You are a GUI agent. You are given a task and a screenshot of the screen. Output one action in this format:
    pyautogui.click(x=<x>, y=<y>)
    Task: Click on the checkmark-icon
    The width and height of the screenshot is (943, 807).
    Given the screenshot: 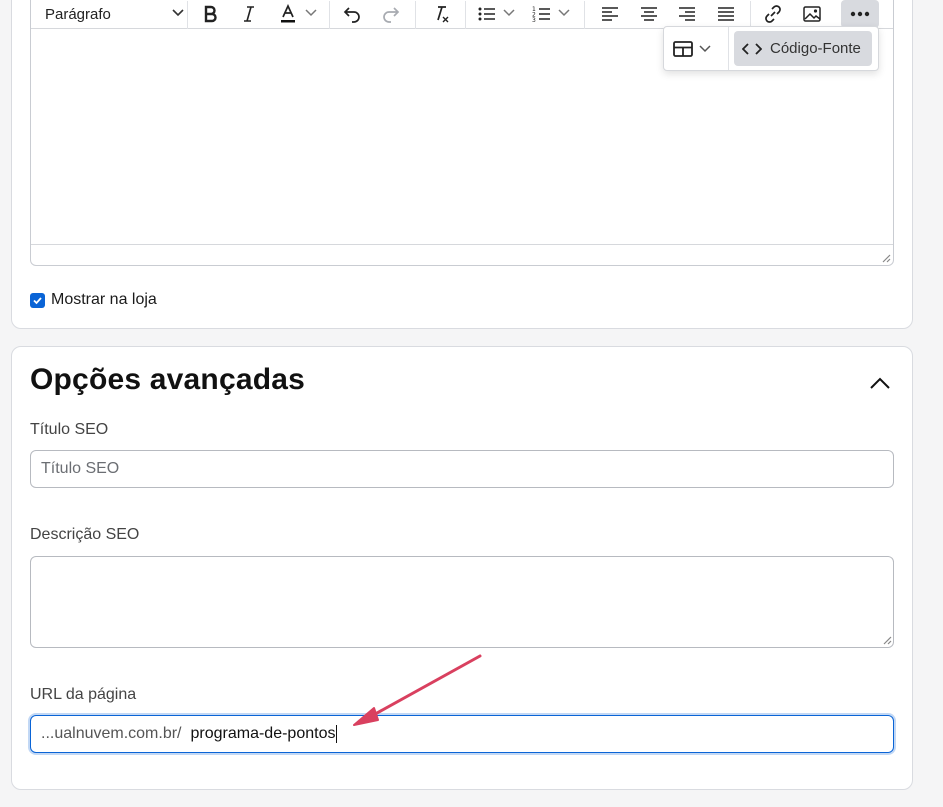 What is the action you would take?
    pyautogui.click(x=37, y=300)
    